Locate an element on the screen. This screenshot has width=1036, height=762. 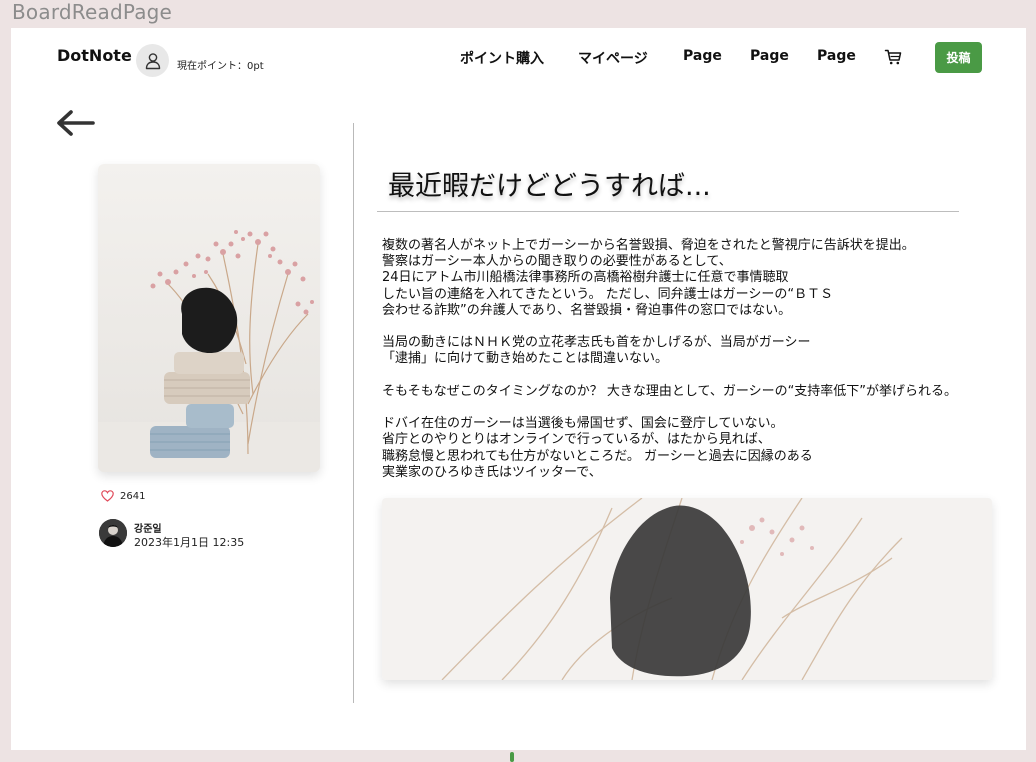
body-line: 警察はガーシー本人からの聞き取りの必要性があるとして、 is located at coordinates (557, 262).